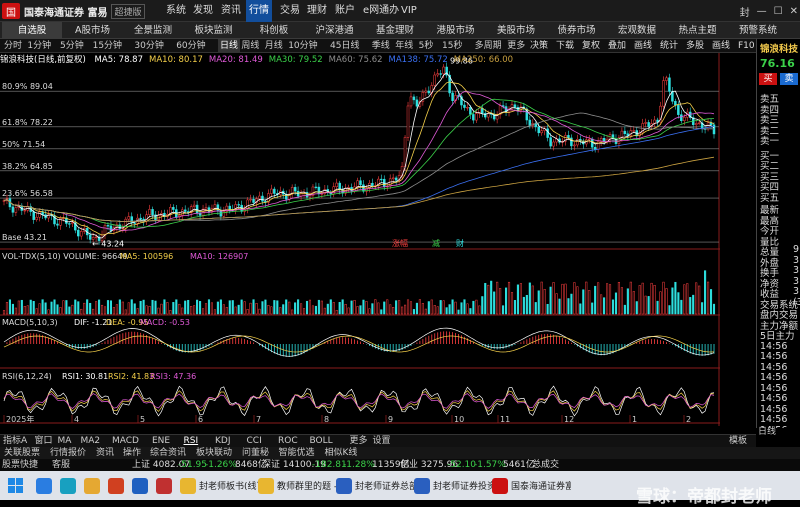 The width and height of the screenshot is (800, 507). I want to click on period-14: 15秒, so click(452, 46).